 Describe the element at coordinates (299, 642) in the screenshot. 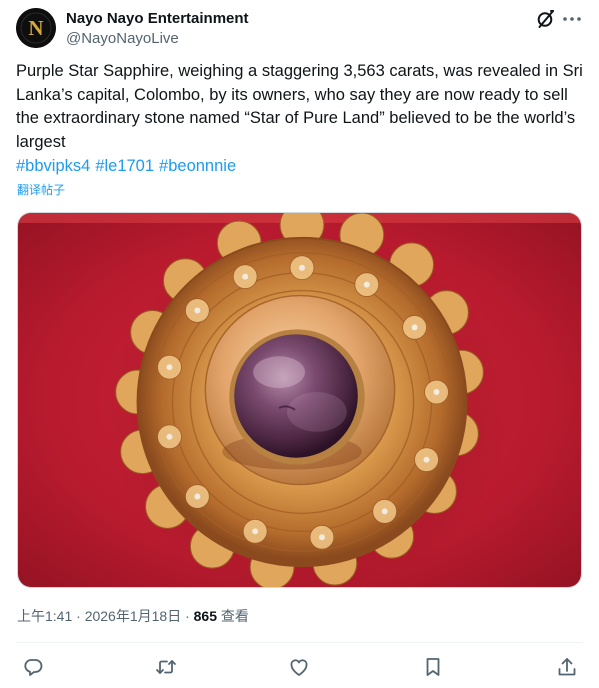

I see `divider` at that location.